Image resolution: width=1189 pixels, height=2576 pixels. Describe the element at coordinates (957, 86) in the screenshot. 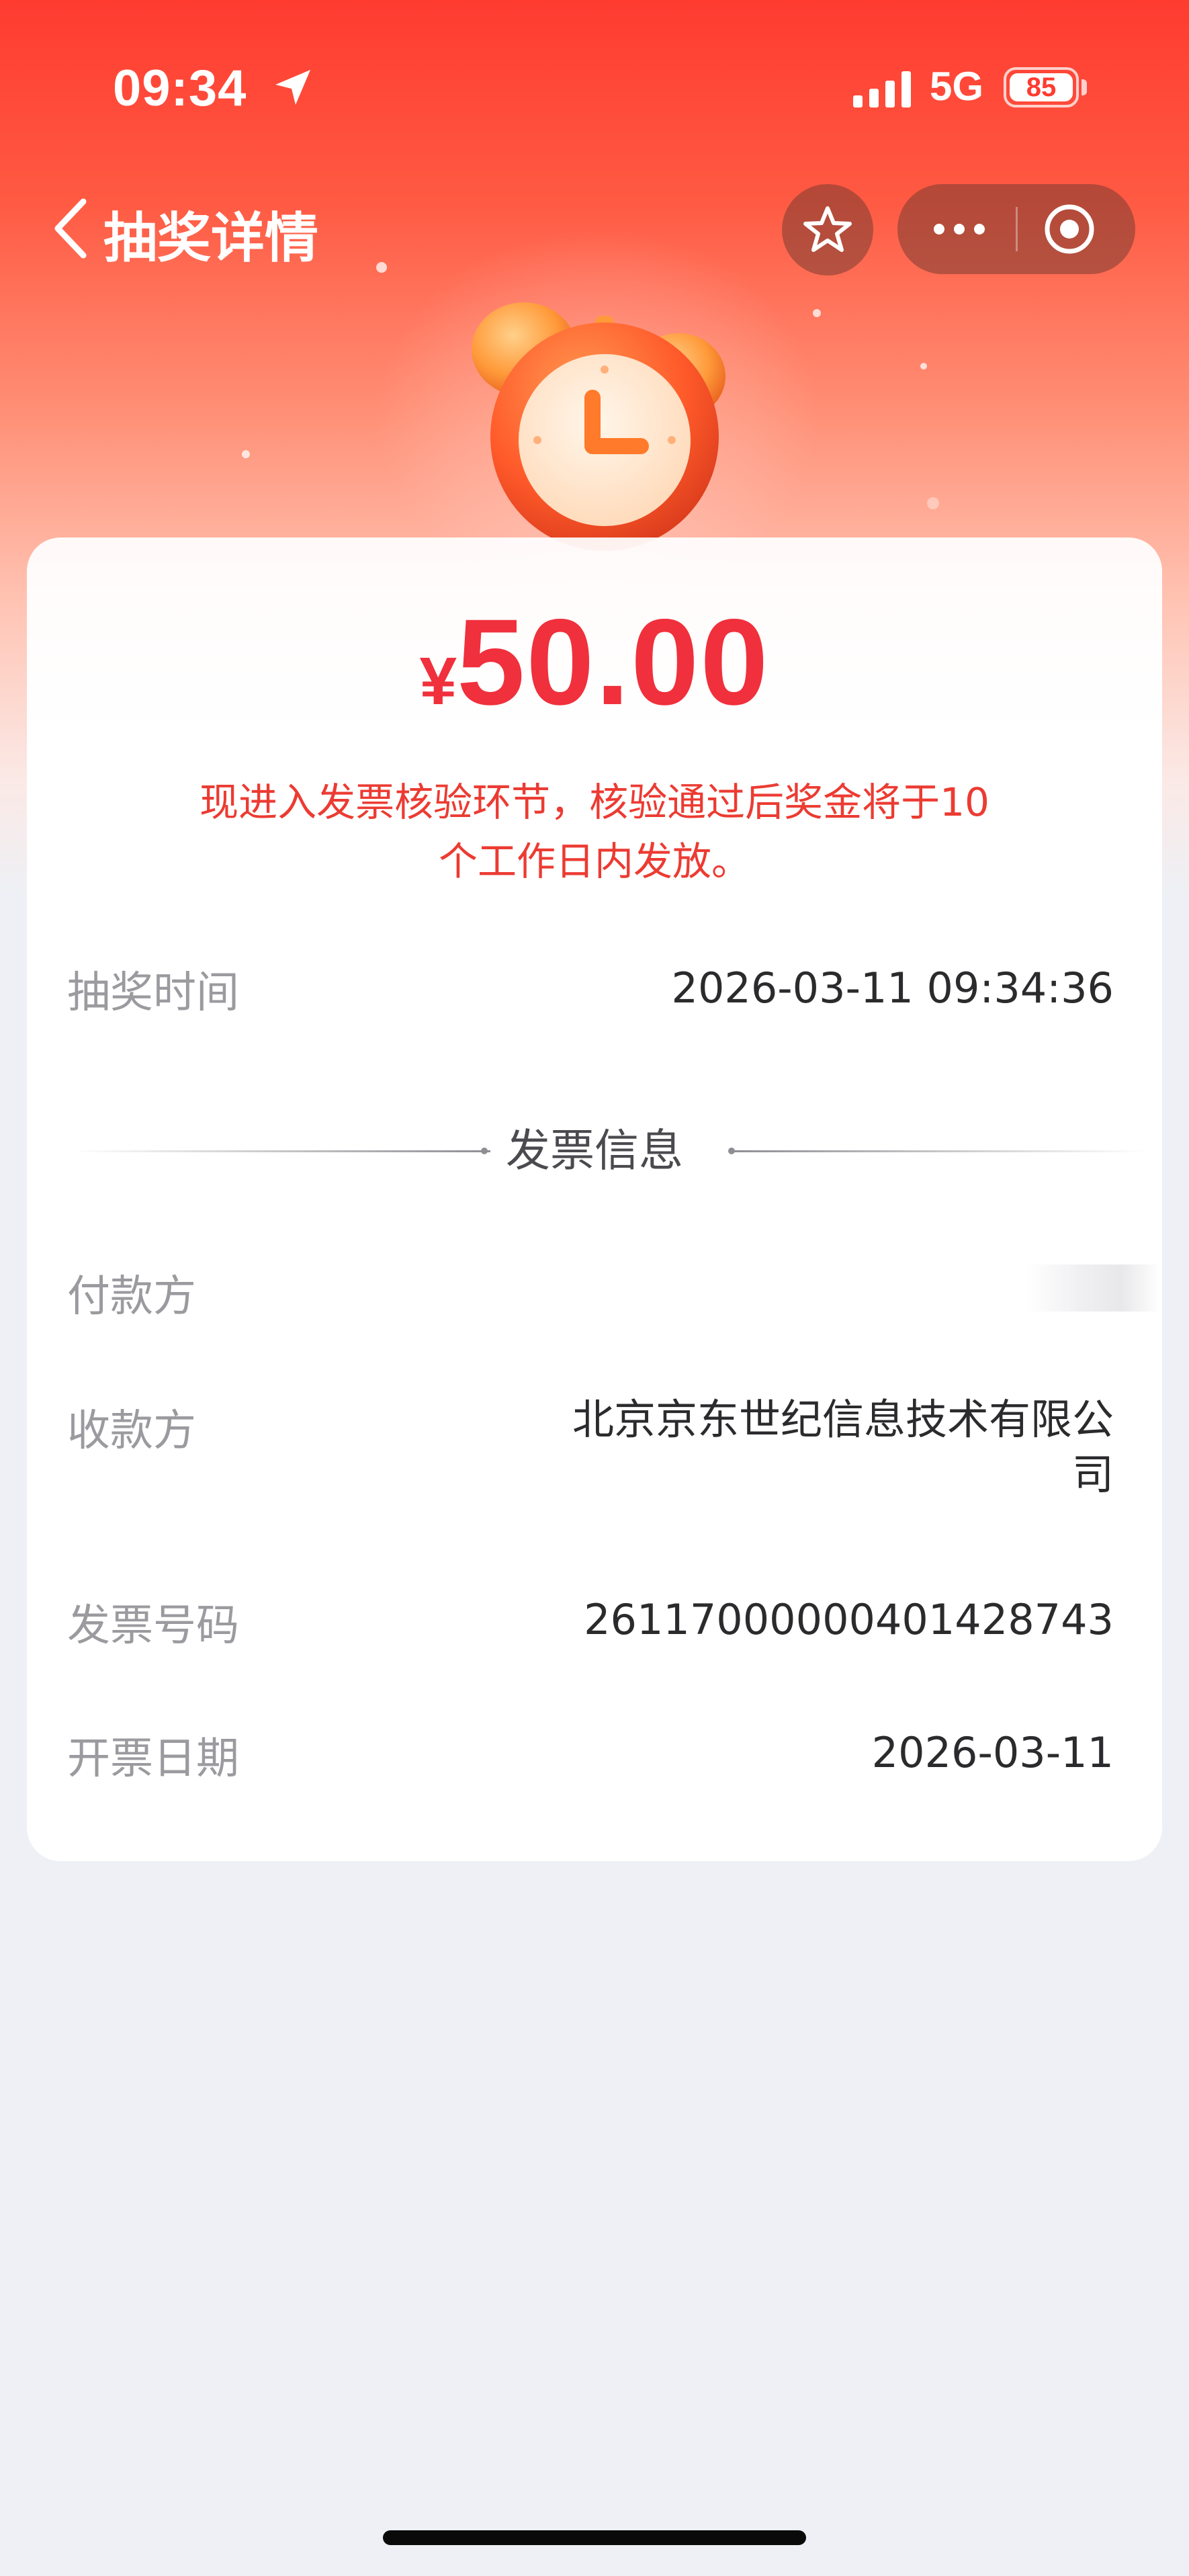

I see `network-type: 5G` at that location.